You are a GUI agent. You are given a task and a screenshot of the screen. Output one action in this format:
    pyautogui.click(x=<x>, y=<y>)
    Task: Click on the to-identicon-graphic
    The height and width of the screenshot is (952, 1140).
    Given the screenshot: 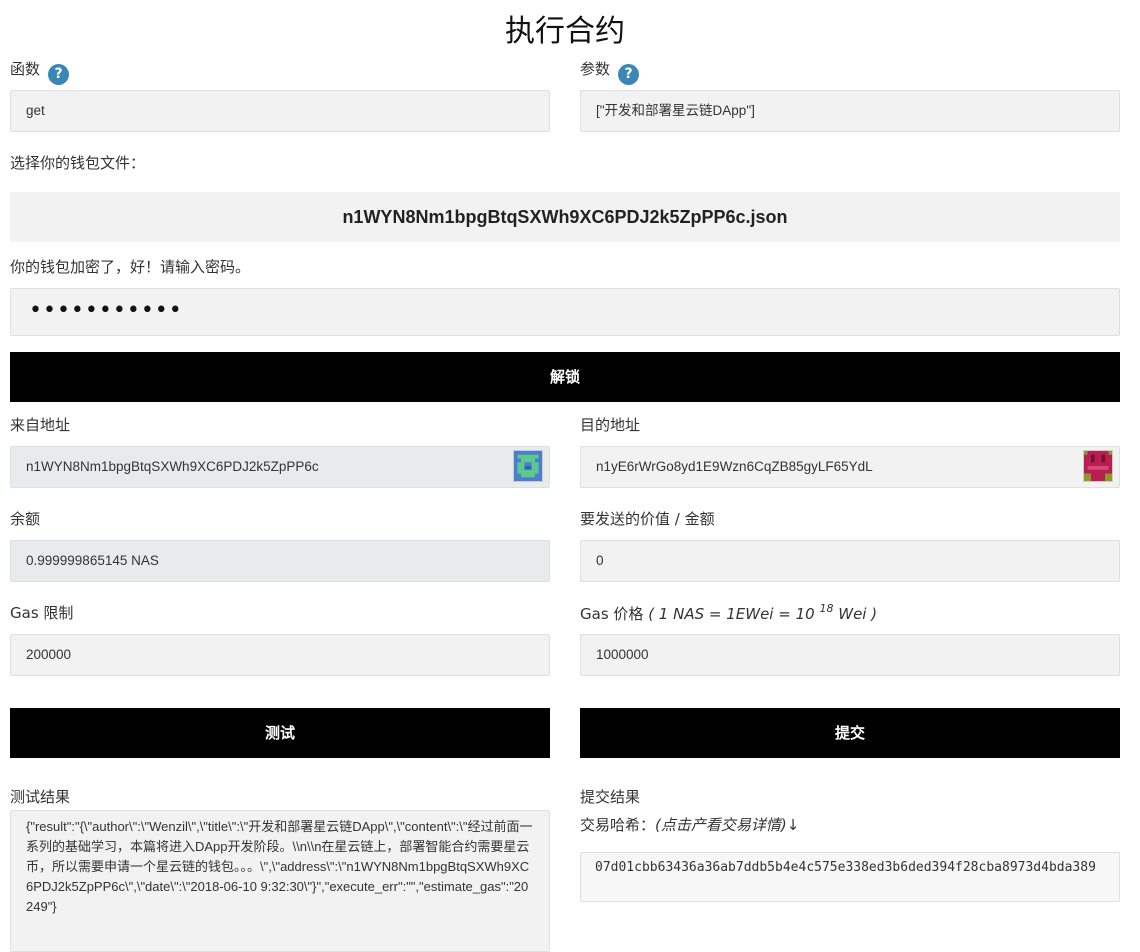 What is the action you would take?
    pyautogui.click(x=1098, y=466)
    